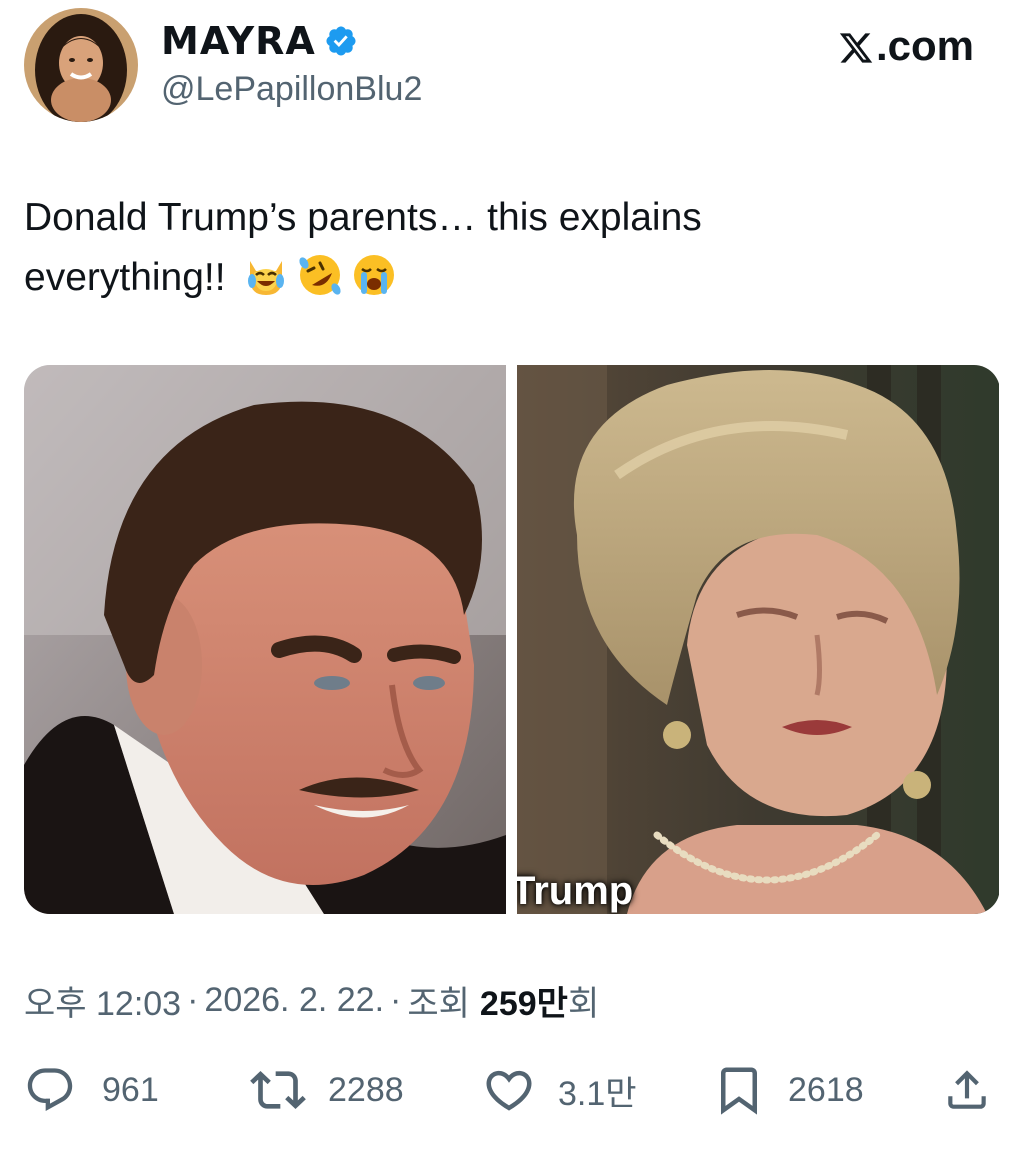 Image resolution: width=1024 pixels, height=1163 pixels. Describe the element at coordinates (363, 217) in the screenshot. I see `tweet-text-line-1: Donald Trump’s parents… this explains` at that location.